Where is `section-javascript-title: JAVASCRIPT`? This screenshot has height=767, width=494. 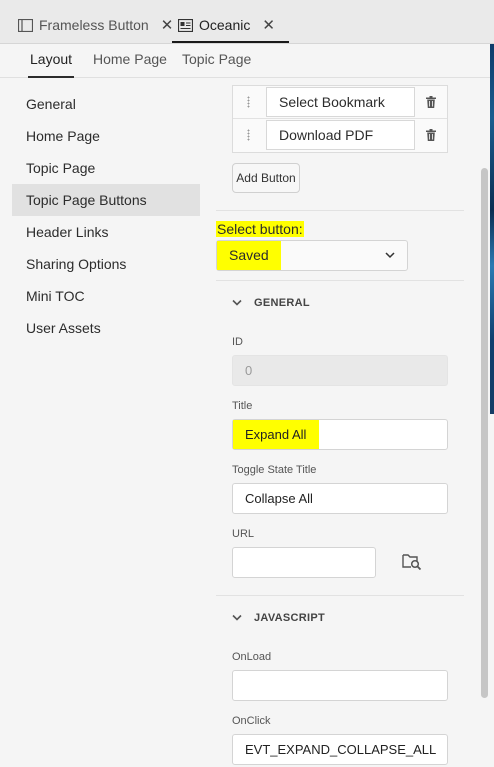
section-javascript-title: JAVASCRIPT is located at coordinates (290, 618).